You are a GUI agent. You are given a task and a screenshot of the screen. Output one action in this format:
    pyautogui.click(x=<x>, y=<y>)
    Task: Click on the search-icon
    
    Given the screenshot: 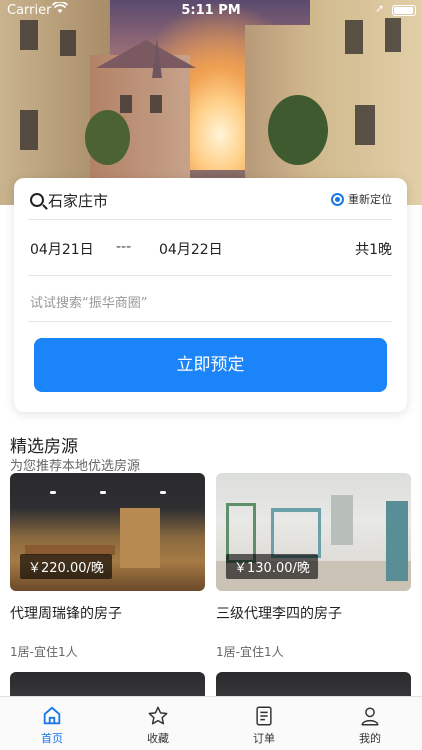 What is the action you would take?
    pyautogui.click(x=37, y=200)
    